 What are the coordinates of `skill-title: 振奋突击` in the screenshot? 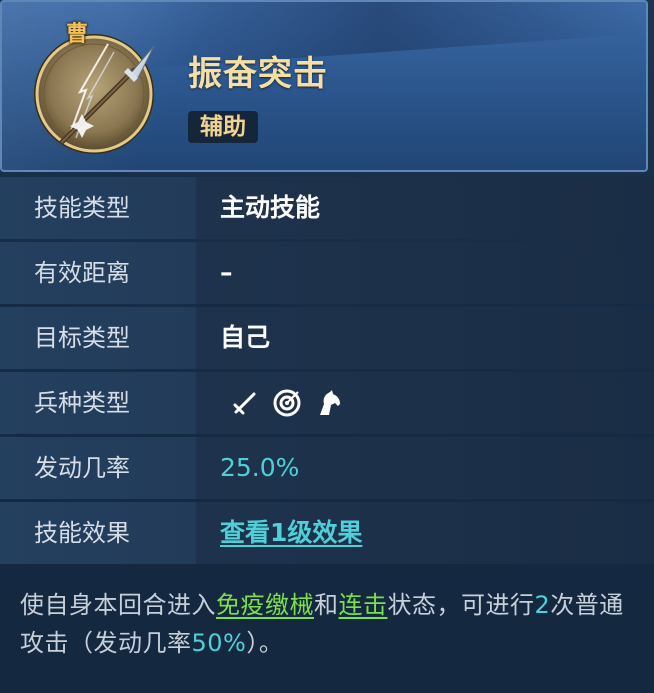 It's located at (258, 74).